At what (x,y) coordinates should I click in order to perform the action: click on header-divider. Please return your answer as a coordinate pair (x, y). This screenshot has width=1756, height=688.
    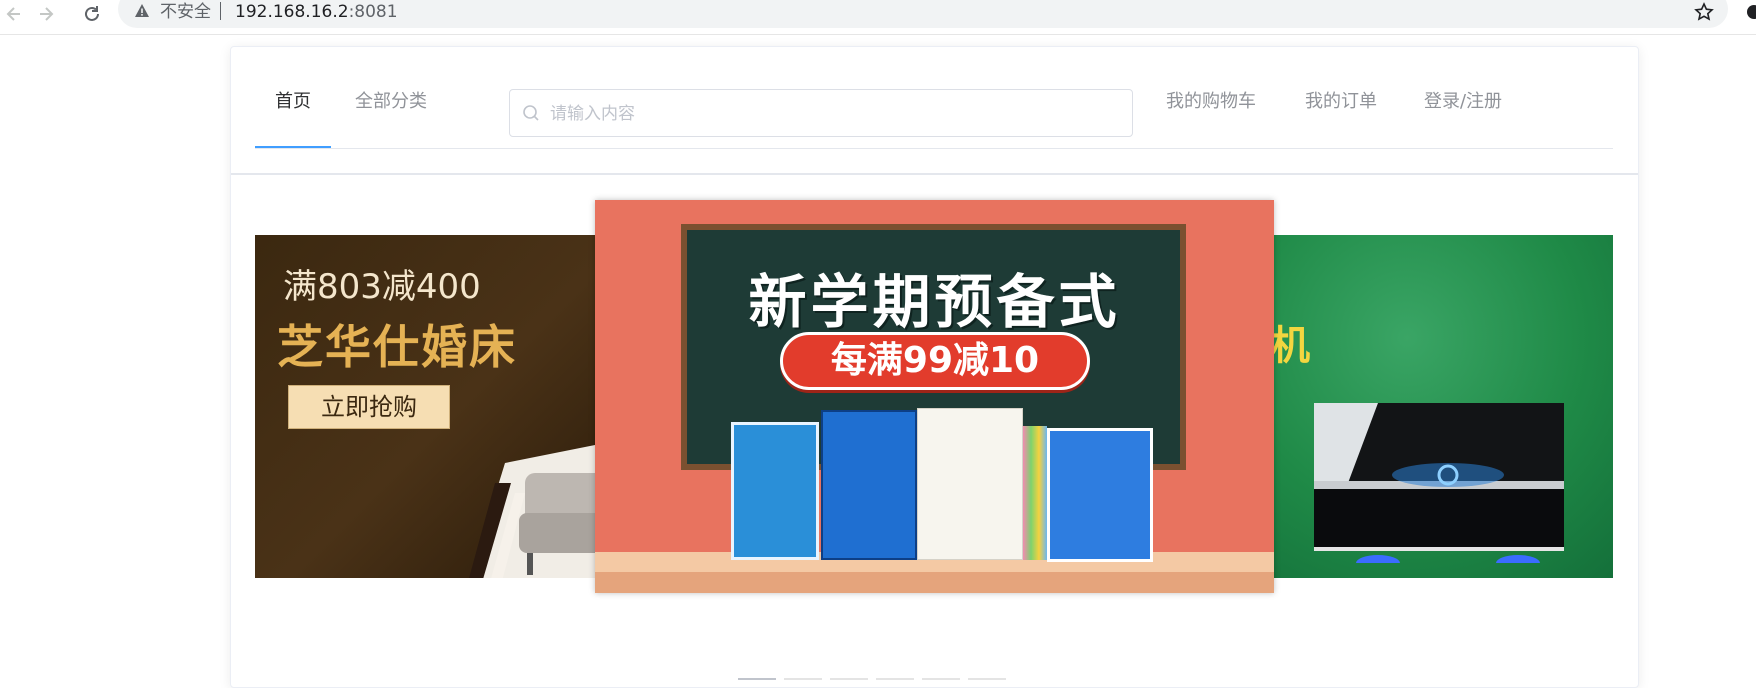
    Looking at the image, I should click on (934, 174).